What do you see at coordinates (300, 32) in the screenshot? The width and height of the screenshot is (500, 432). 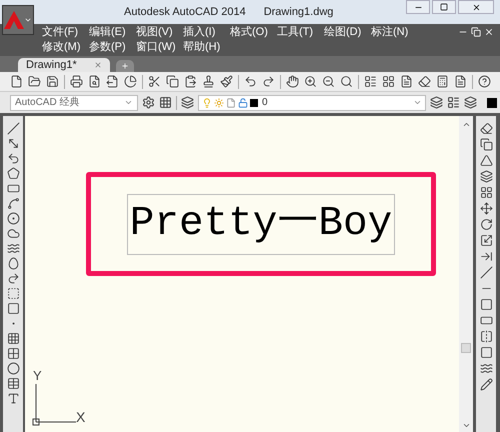 I see `menu-item: 工具(T)` at bounding box center [300, 32].